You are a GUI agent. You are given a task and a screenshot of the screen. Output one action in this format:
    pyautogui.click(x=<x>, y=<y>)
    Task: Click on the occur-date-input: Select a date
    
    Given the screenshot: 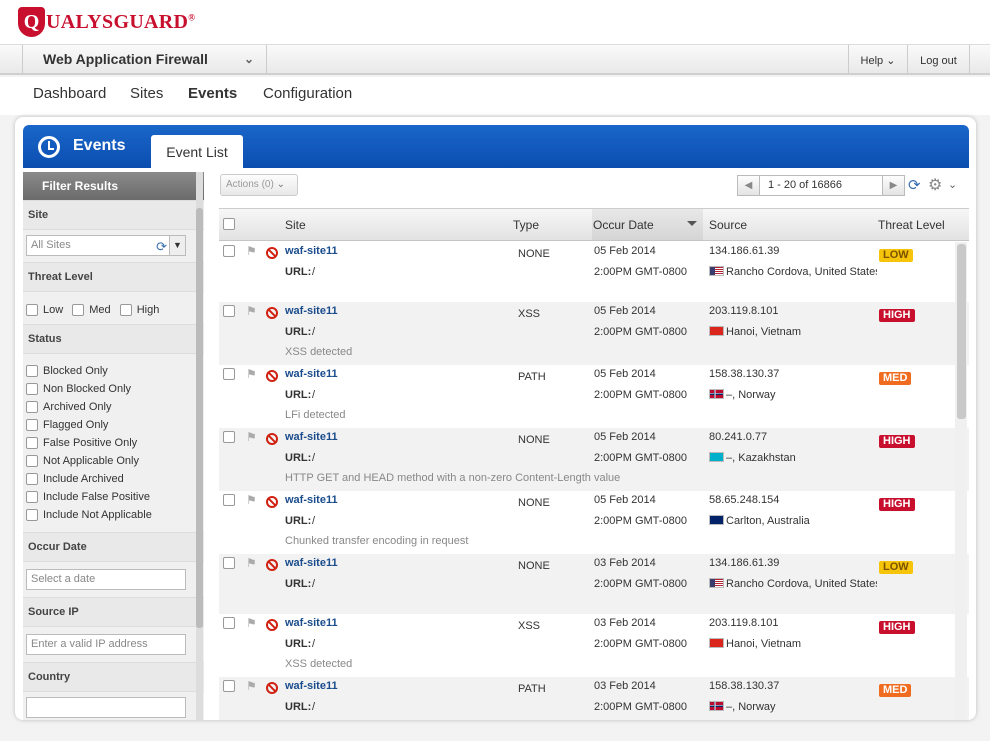 What is the action you would take?
    pyautogui.click(x=106, y=579)
    